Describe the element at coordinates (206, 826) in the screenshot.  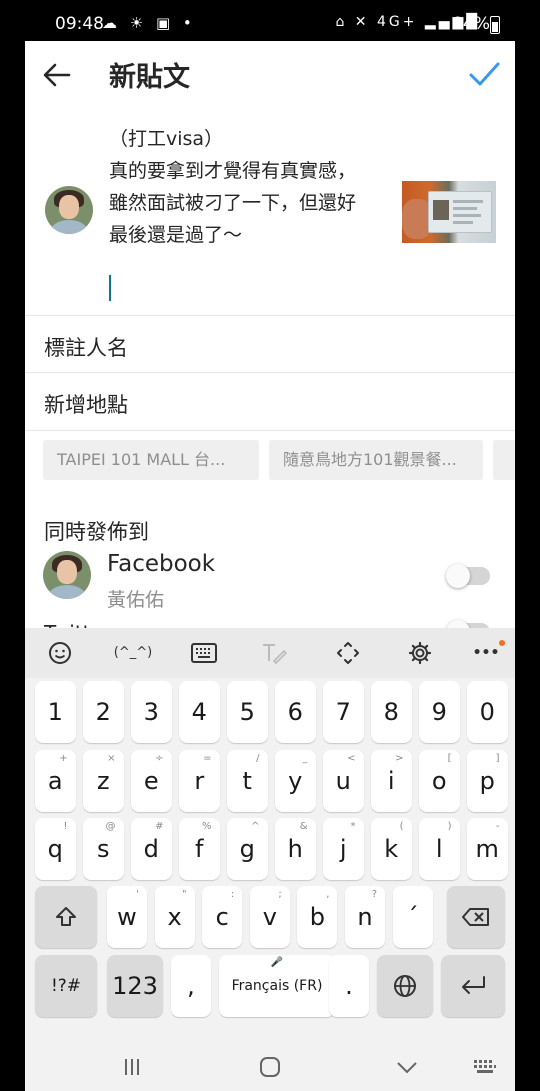
I see `key-secondary-label: %` at that location.